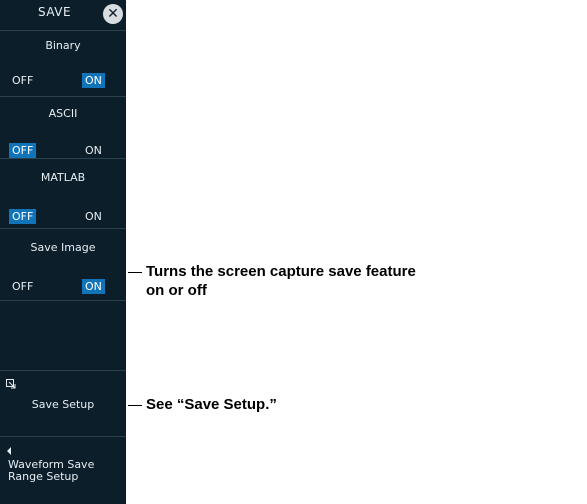  What do you see at coordinates (63, 113) in the screenshot?
I see `ascii-label: ASCII` at bounding box center [63, 113].